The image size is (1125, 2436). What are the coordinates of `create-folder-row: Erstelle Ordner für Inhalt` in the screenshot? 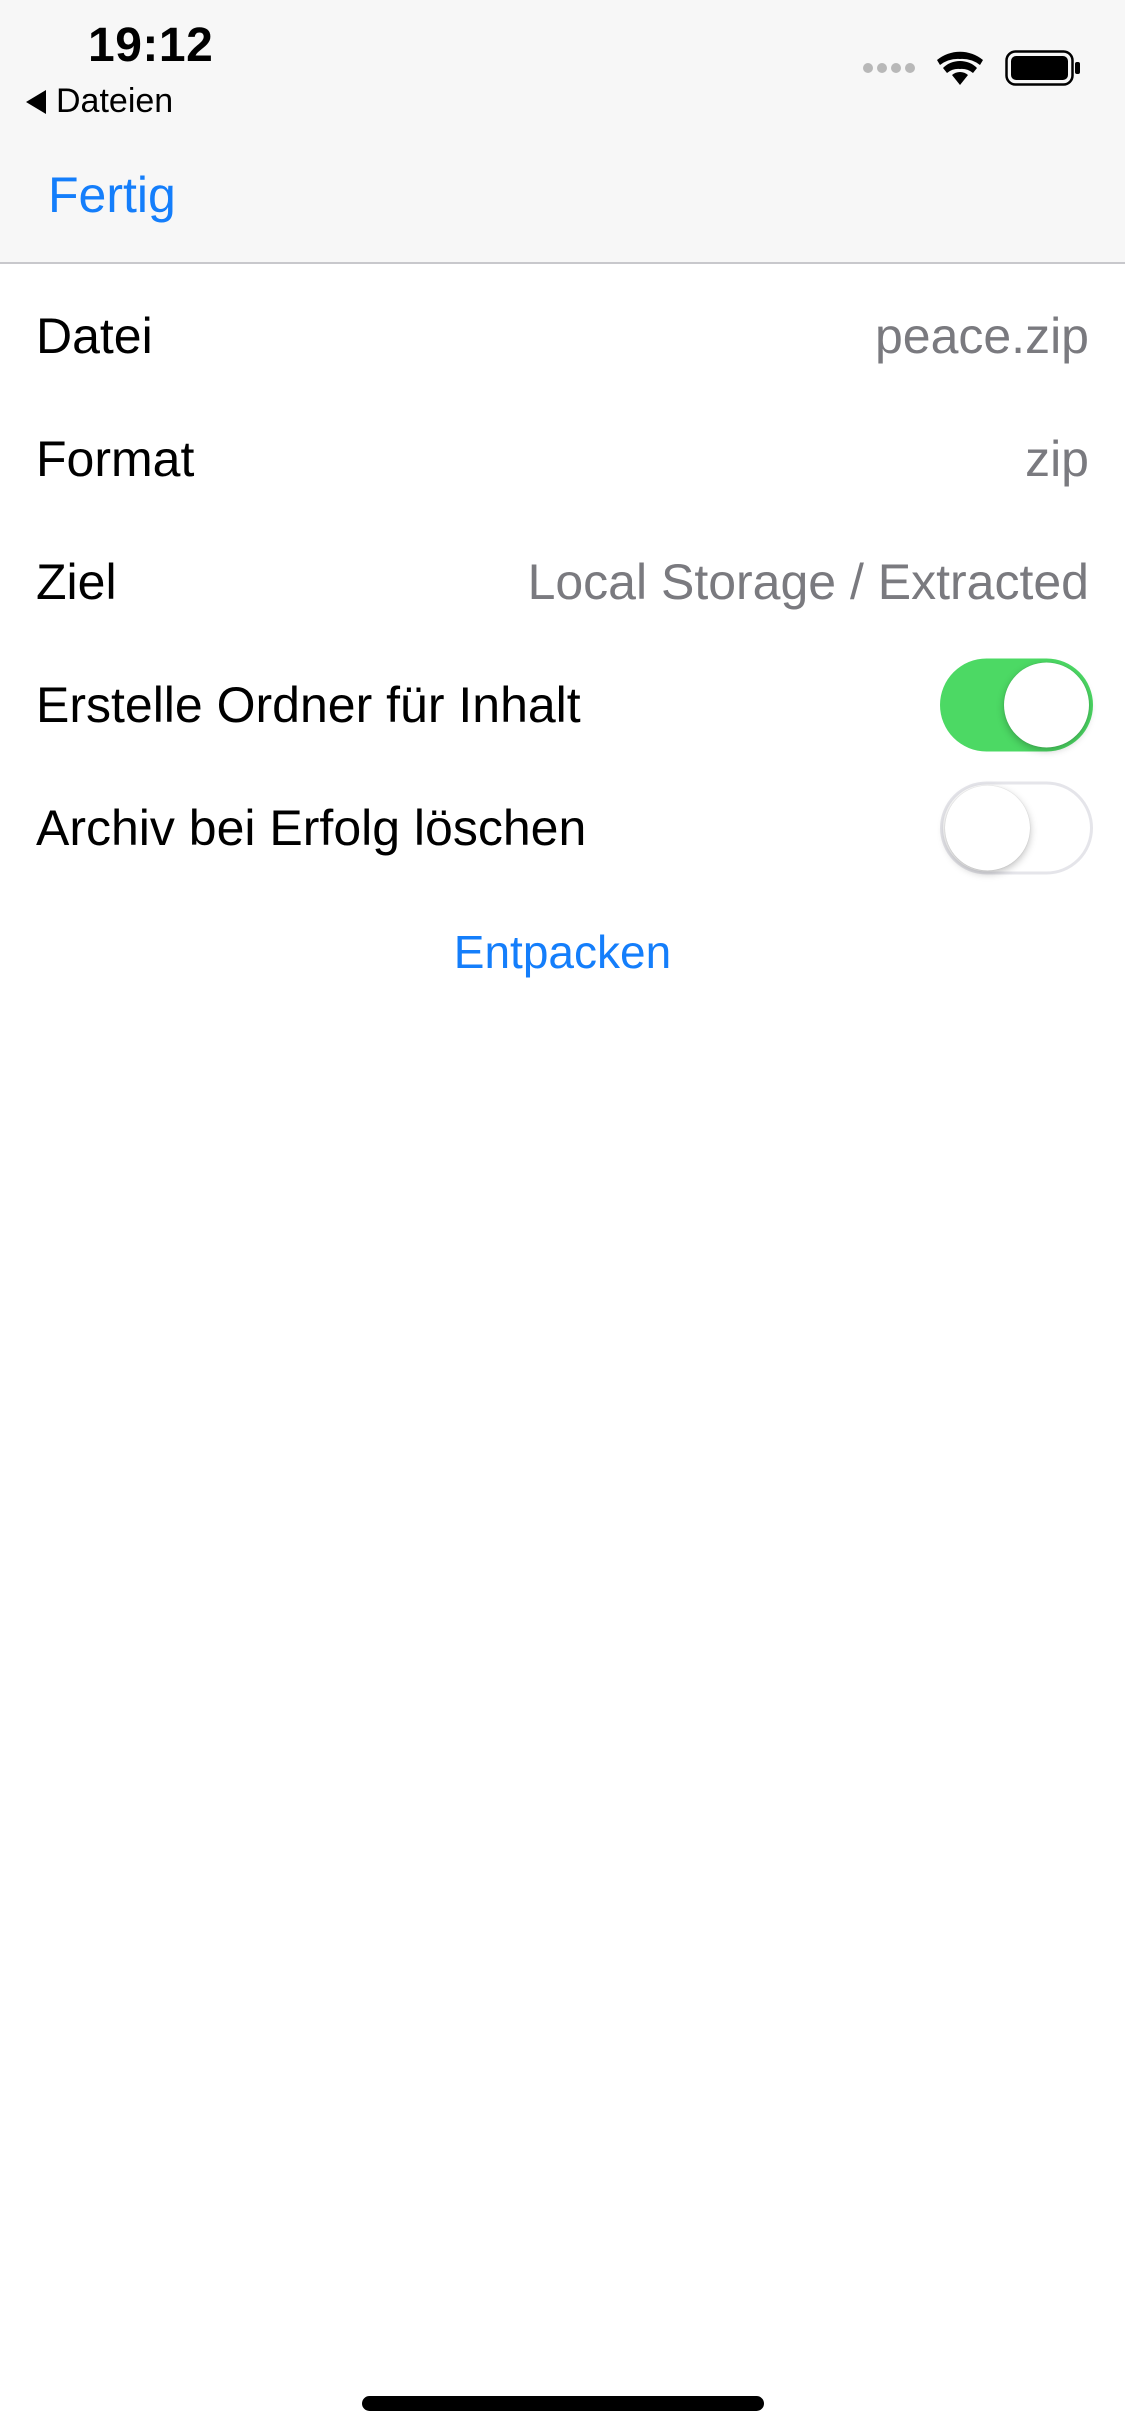 It's located at (562, 704).